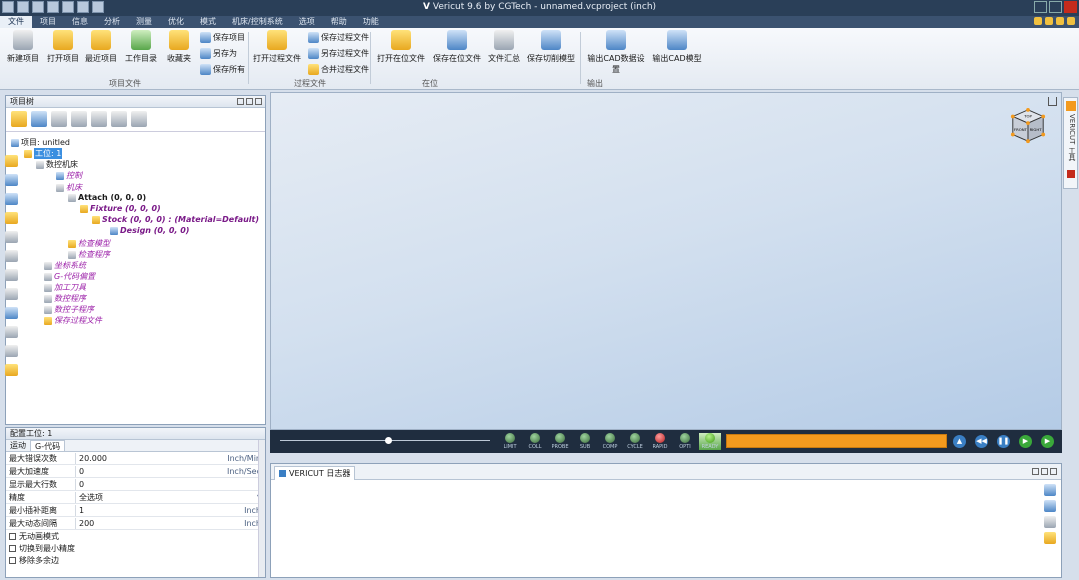 The image size is (1079, 580). I want to click on csys-icon, so click(11, 256).